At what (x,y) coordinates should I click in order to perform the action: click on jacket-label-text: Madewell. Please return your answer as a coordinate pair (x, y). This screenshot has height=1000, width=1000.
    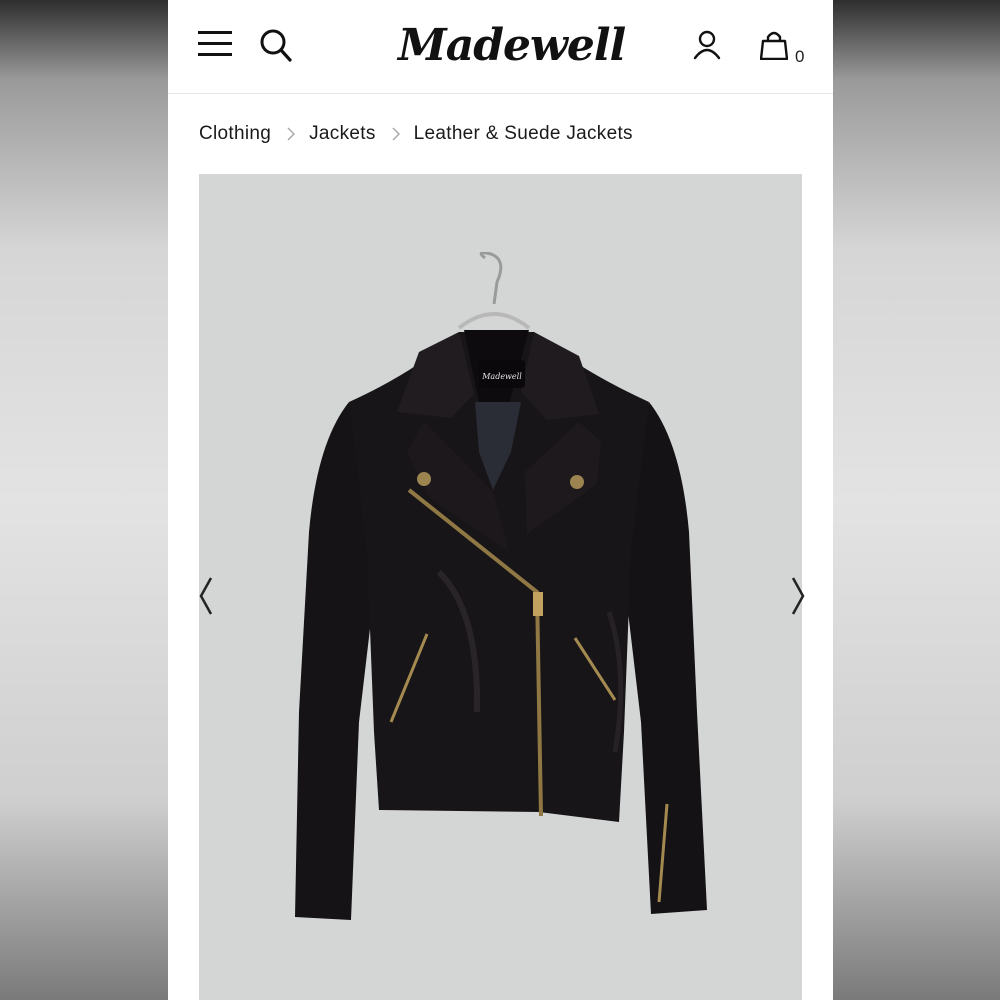
    Looking at the image, I should click on (501, 376).